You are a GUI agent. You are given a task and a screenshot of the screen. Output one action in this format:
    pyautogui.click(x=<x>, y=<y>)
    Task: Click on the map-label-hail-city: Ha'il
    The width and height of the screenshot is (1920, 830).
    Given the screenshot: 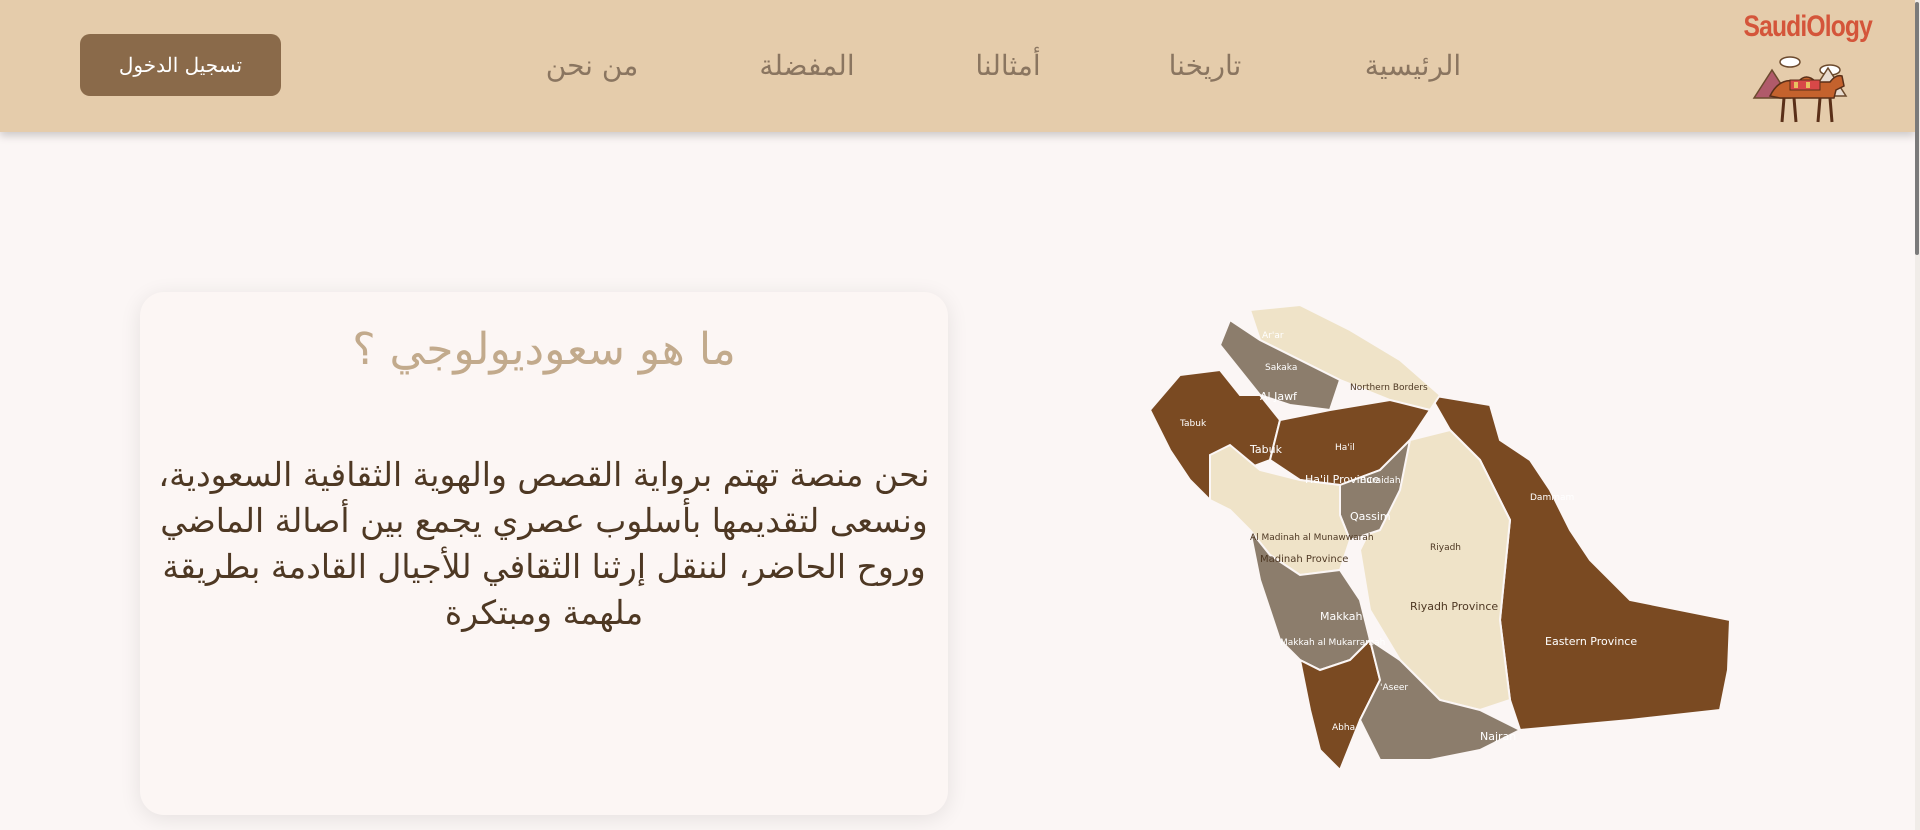 What is the action you would take?
    pyautogui.click(x=1345, y=448)
    